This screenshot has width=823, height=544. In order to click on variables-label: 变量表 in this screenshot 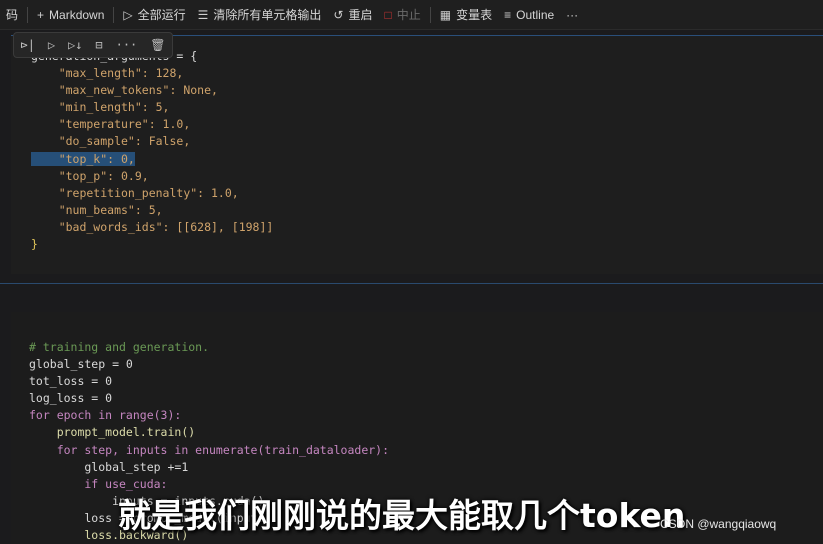, I will do `click(474, 15)`.